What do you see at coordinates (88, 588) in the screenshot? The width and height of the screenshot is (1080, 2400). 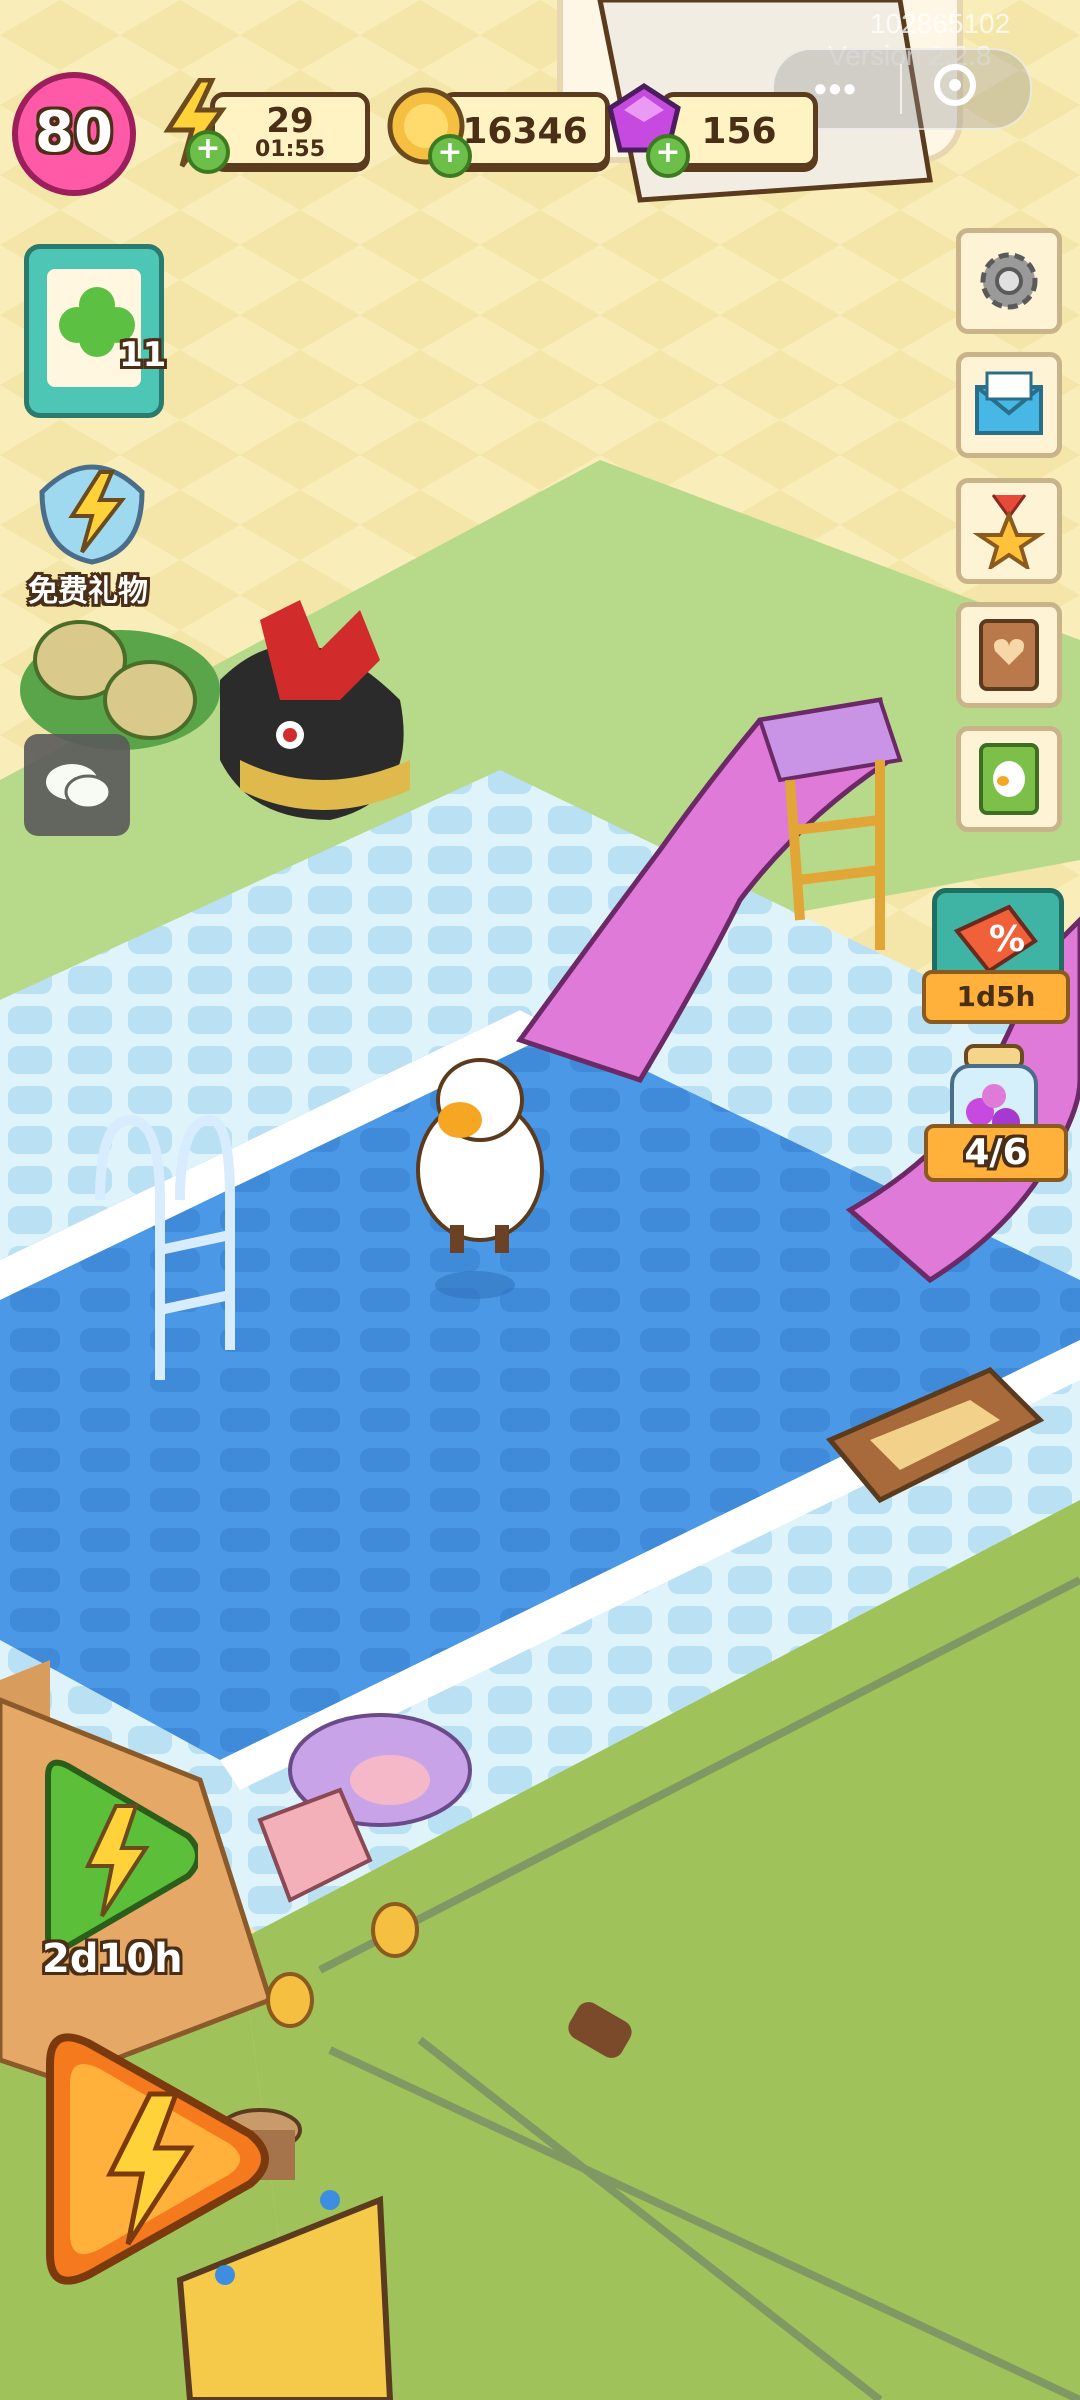 I see `free-gift-label: 免费礼物` at bounding box center [88, 588].